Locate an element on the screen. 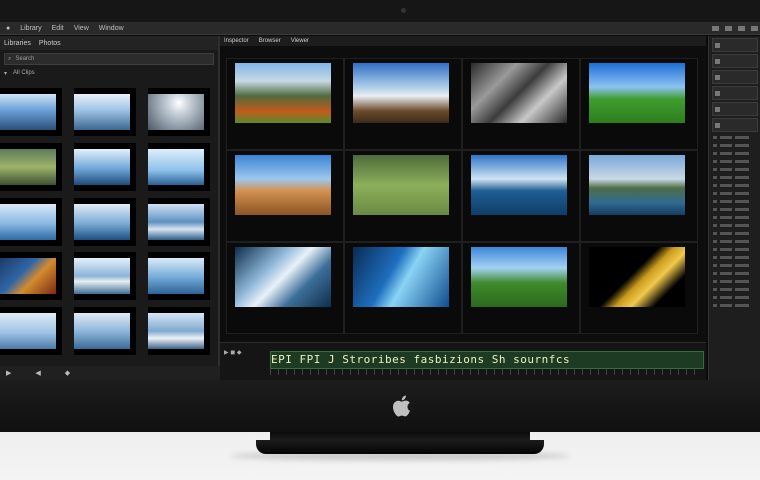  menu-item-library: Library is located at coordinates (30, 28).